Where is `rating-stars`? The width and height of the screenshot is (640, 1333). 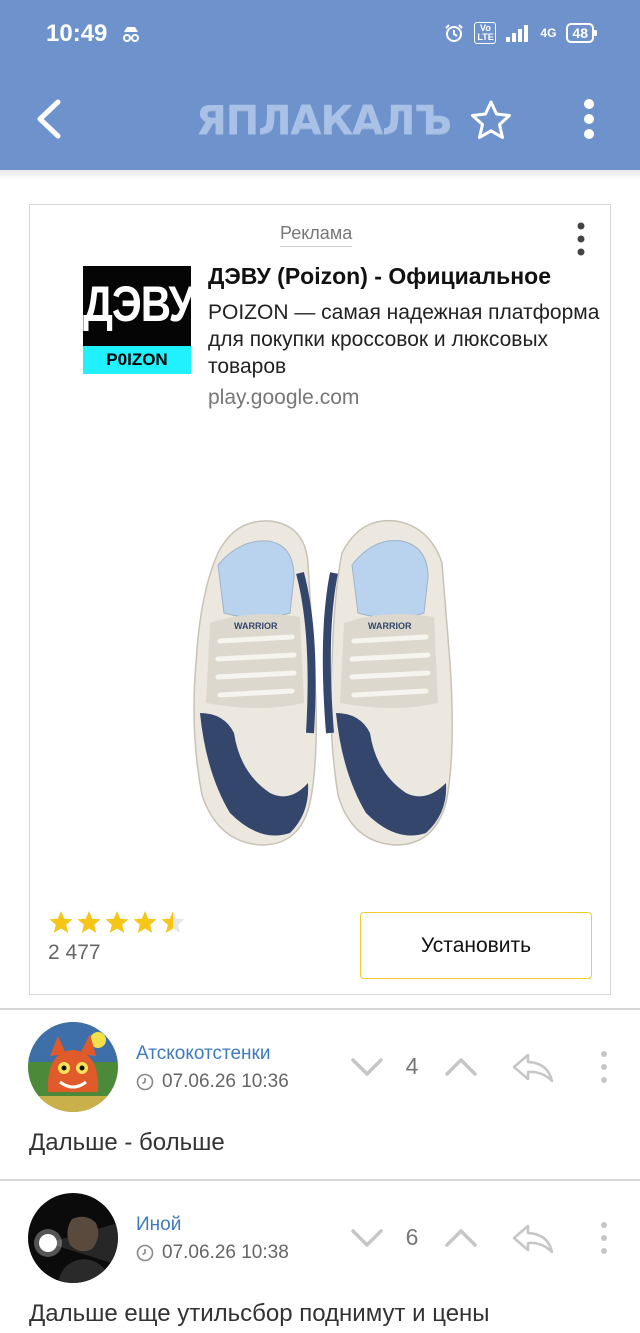 rating-stars is located at coordinates (117, 922).